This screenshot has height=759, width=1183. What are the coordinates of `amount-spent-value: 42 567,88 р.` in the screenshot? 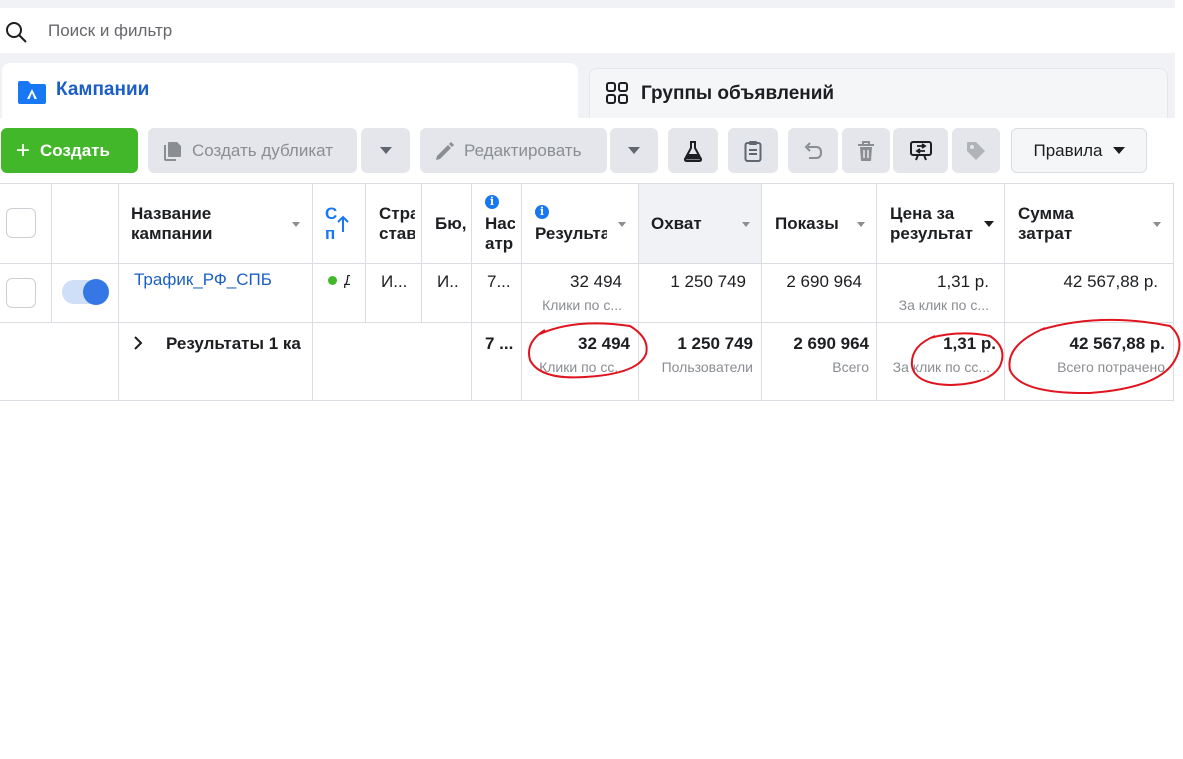 It's located at (1110, 281).